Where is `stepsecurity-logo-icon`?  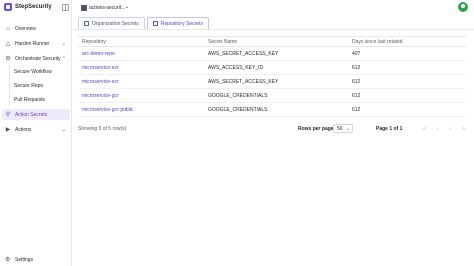
stepsecurity-logo-icon is located at coordinates (8, 7).